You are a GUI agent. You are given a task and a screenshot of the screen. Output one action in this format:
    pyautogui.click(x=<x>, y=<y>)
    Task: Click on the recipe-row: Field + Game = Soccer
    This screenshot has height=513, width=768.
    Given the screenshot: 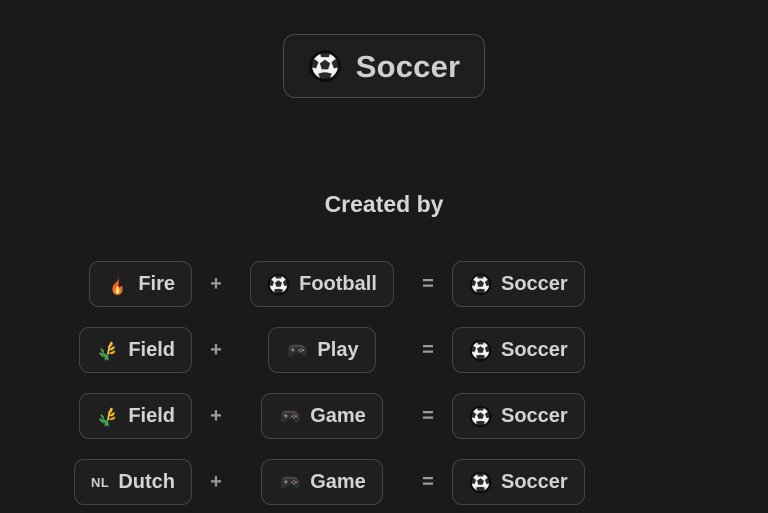 What is the action you would take?
    pyautogui.click(x=384, y=416)
    